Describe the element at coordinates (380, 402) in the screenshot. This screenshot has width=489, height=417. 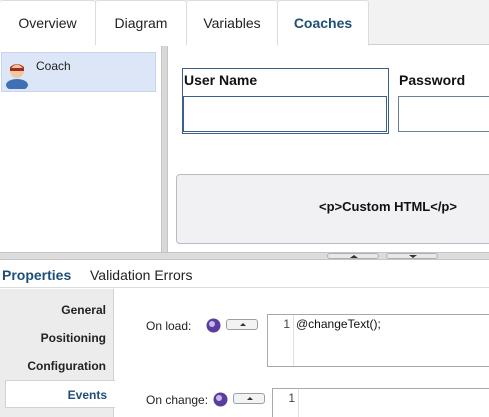
I see `on-change-code-editor: 1` at that location.